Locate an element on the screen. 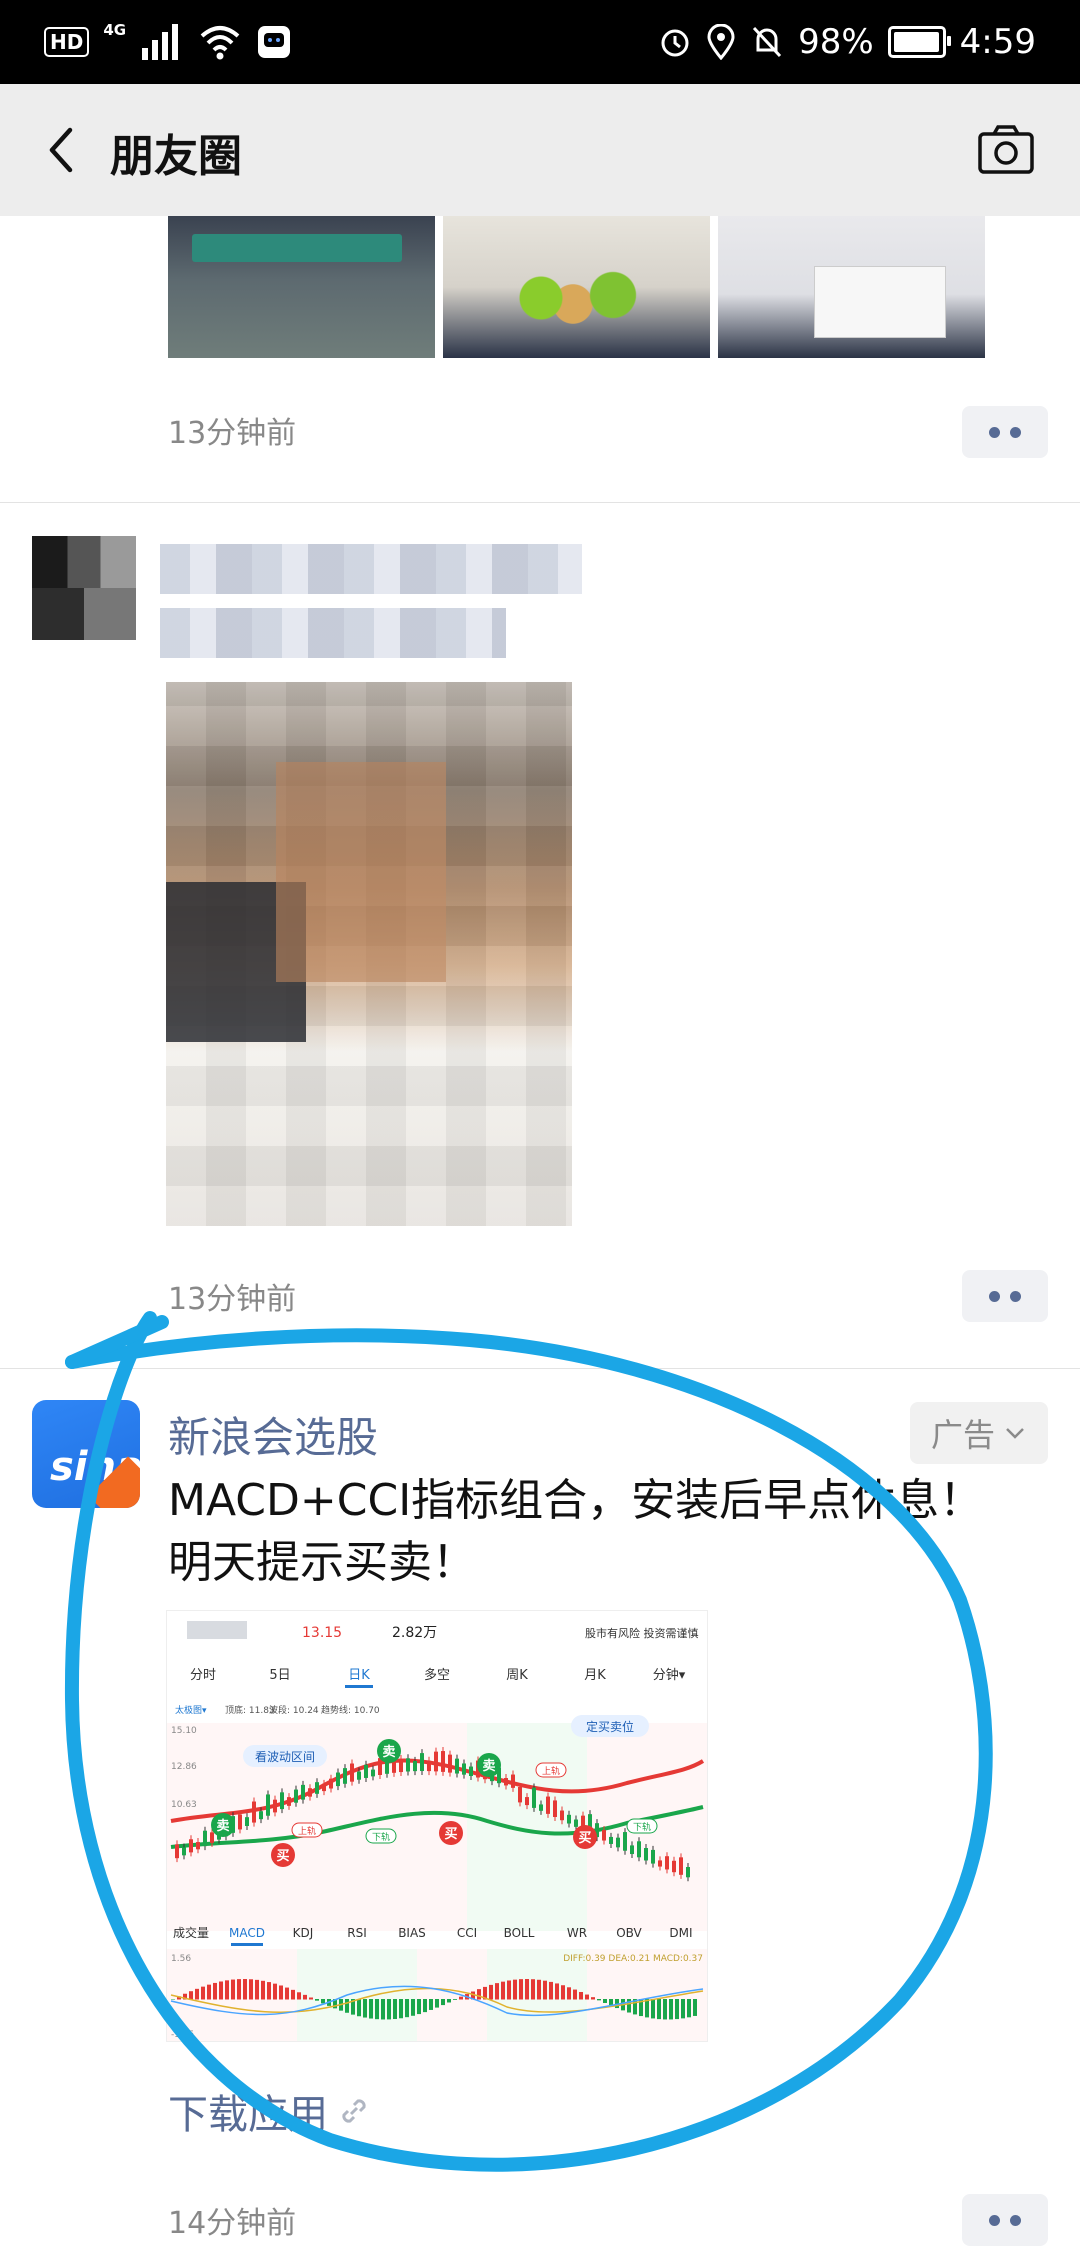 Image resolution: width=1080 pixels, height=2246 pixels. post-timestamp: 13分钟前 is located at coordinates (232, 433).